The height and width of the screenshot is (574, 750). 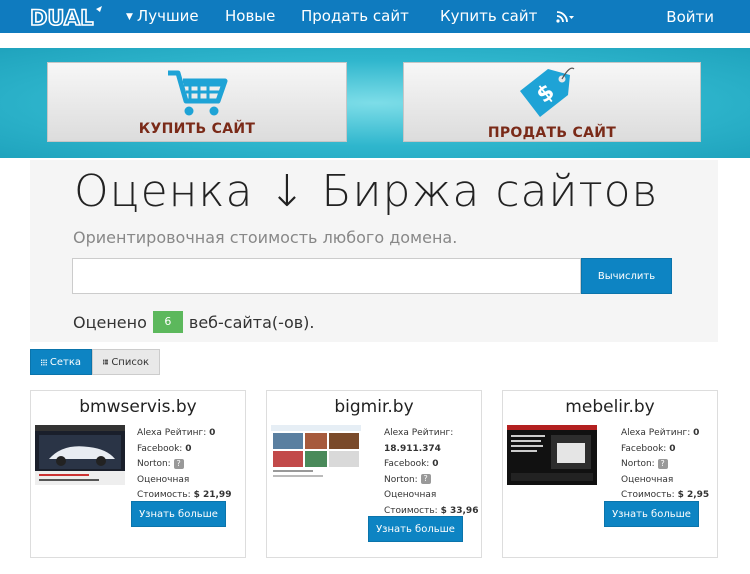 I want to click on list-icon, so click(x=106, y=362).